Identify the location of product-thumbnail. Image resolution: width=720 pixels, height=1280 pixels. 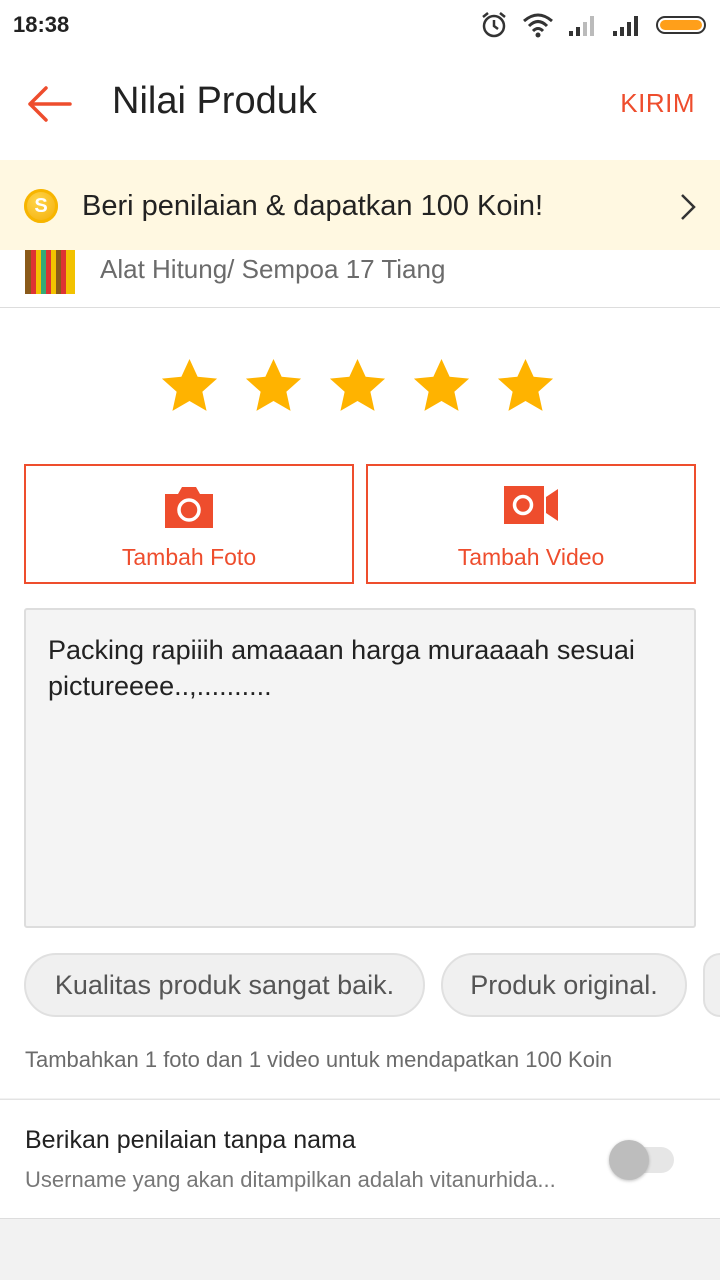
(50, 272).